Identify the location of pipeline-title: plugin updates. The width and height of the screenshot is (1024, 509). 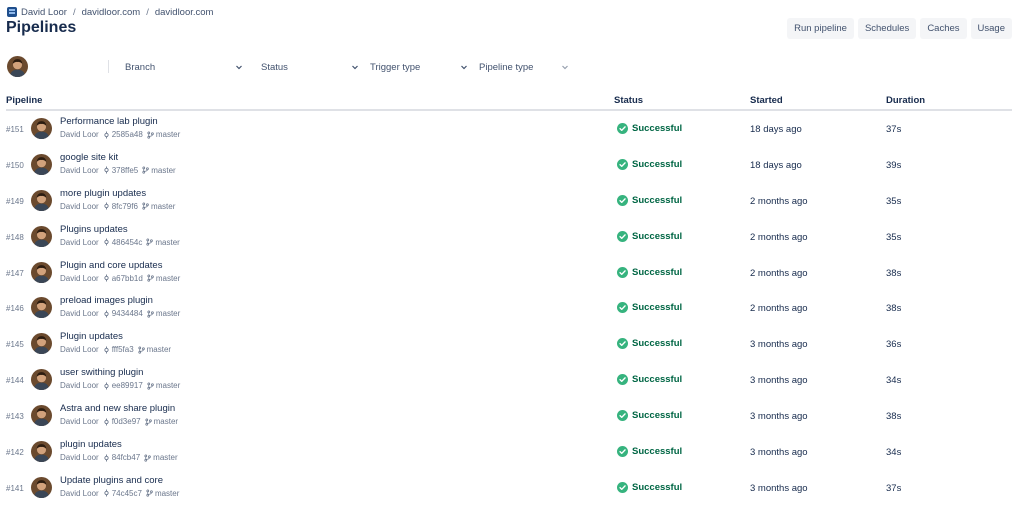
(91, 444).